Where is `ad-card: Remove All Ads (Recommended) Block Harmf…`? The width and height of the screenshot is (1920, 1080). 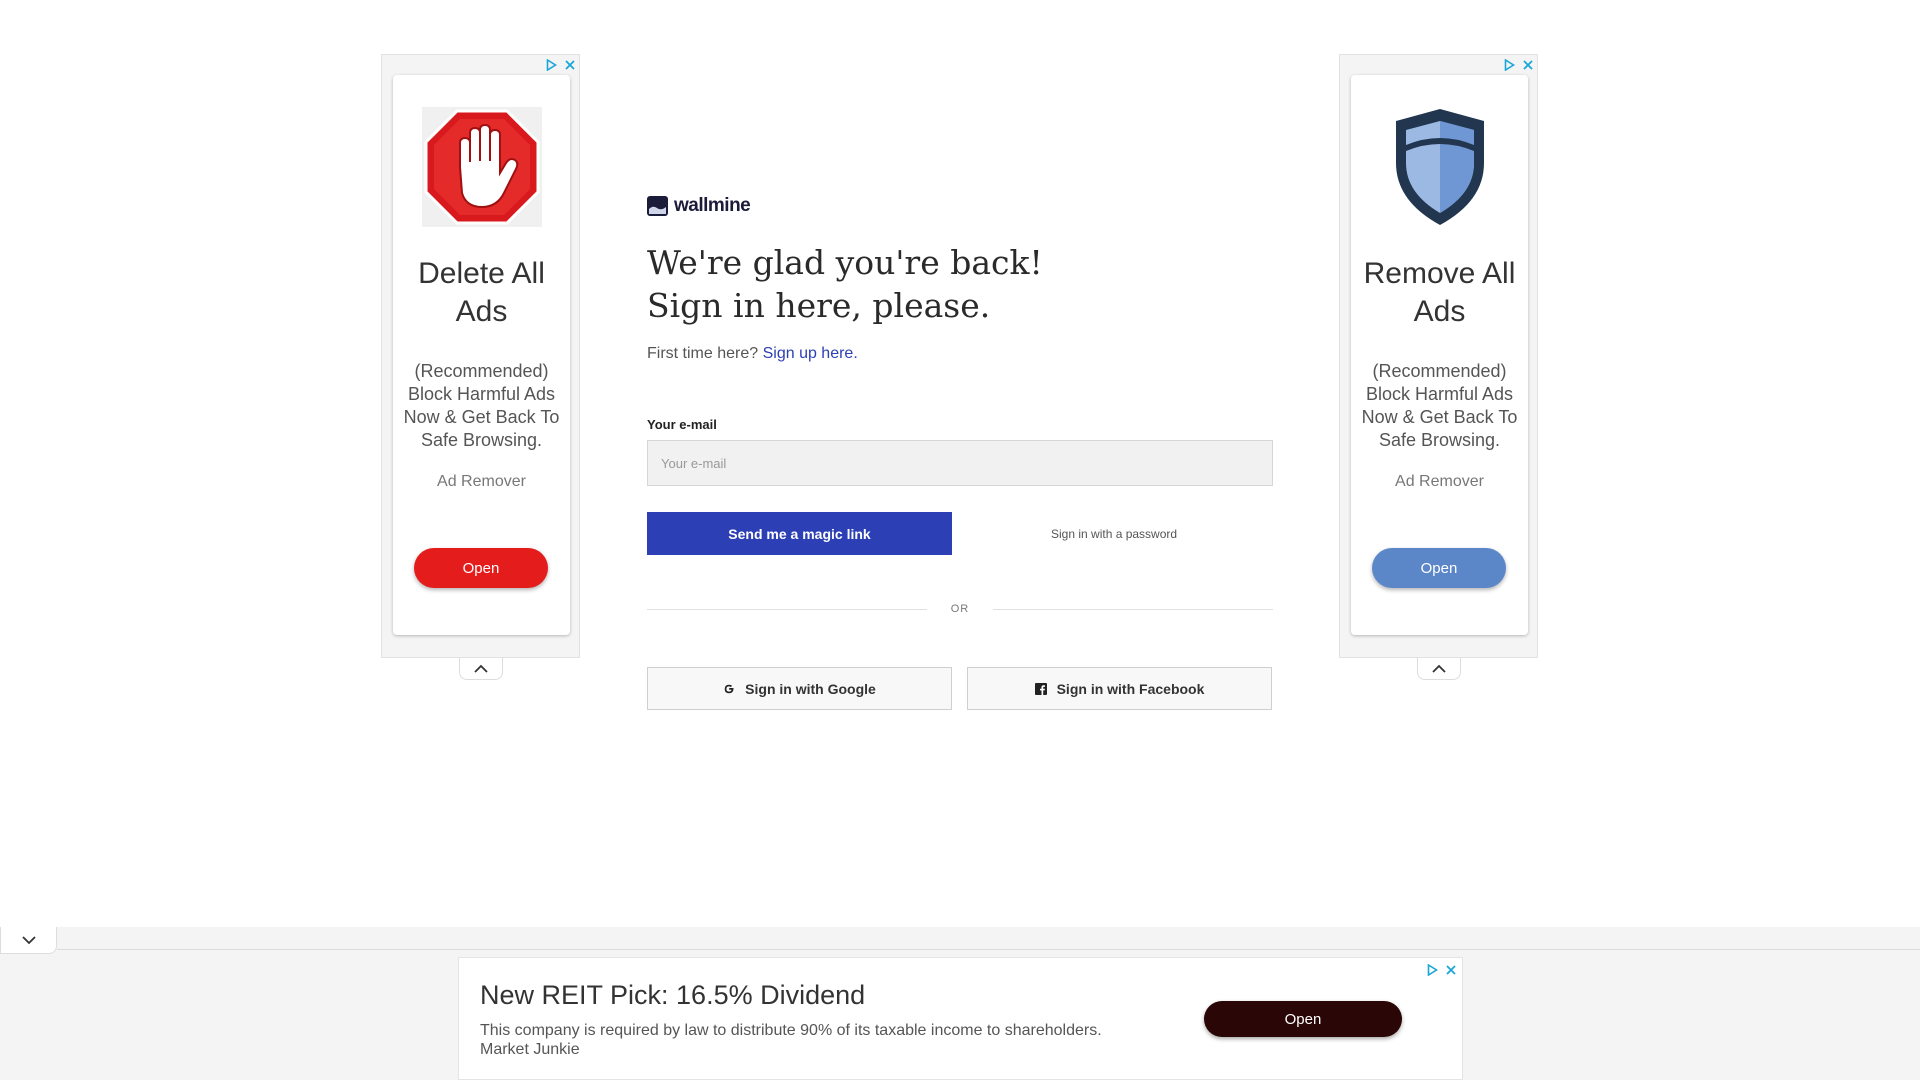 ad-card: Remove All Ads (Recommended) Block Harmf… is located at coordinates (1439, 355).